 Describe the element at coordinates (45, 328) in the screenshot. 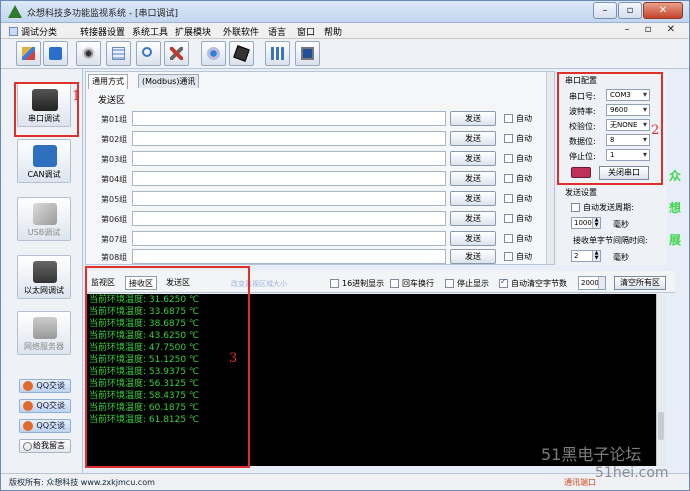

I see `network-server-icon` at that location.